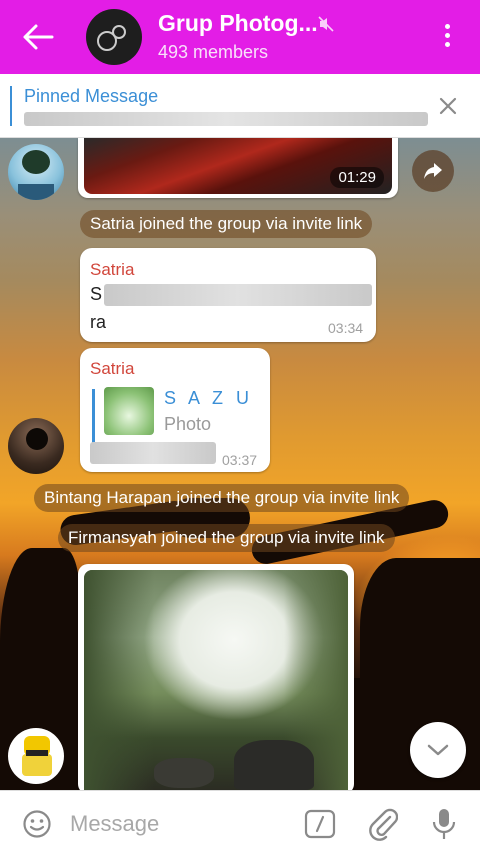 This screenshot has width=480, height=854. I want to click on mute-icon, so click(326, 24).